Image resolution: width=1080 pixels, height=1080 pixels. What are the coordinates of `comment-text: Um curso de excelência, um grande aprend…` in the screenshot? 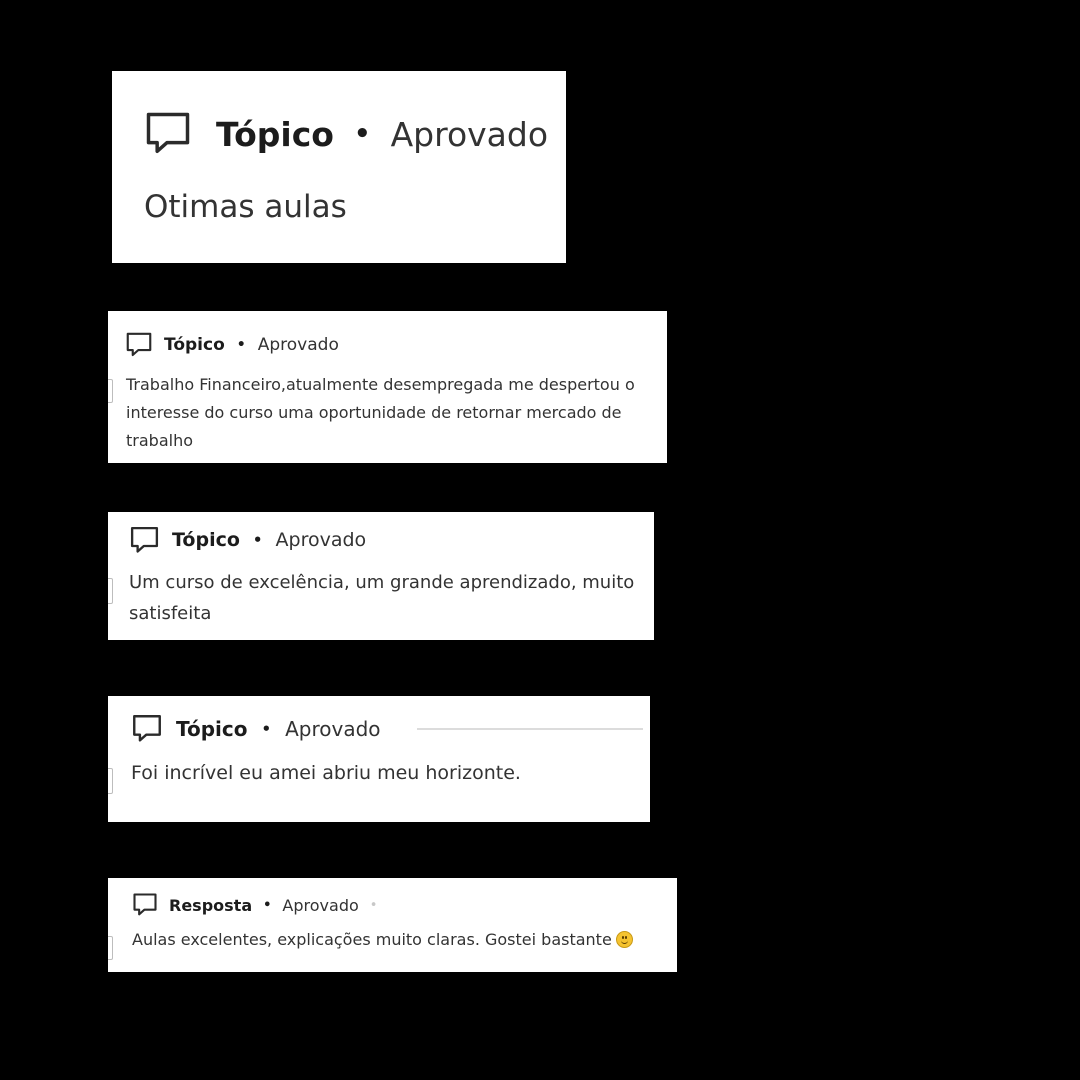 It's located at (381, 598).